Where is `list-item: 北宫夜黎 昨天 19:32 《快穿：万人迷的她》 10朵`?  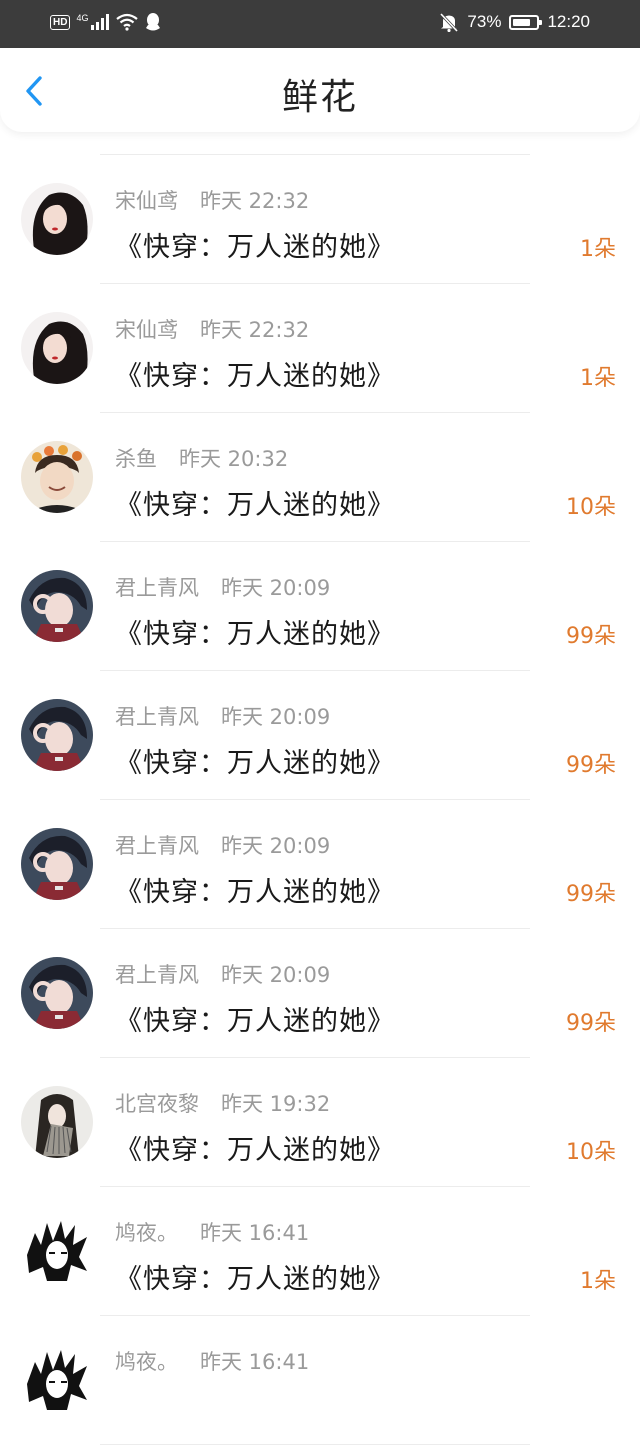 list-item: 北宫夜黎 昨天 19:32 《快穿：万人迷的她》 10朵 is located at coordinates (320, 1122).